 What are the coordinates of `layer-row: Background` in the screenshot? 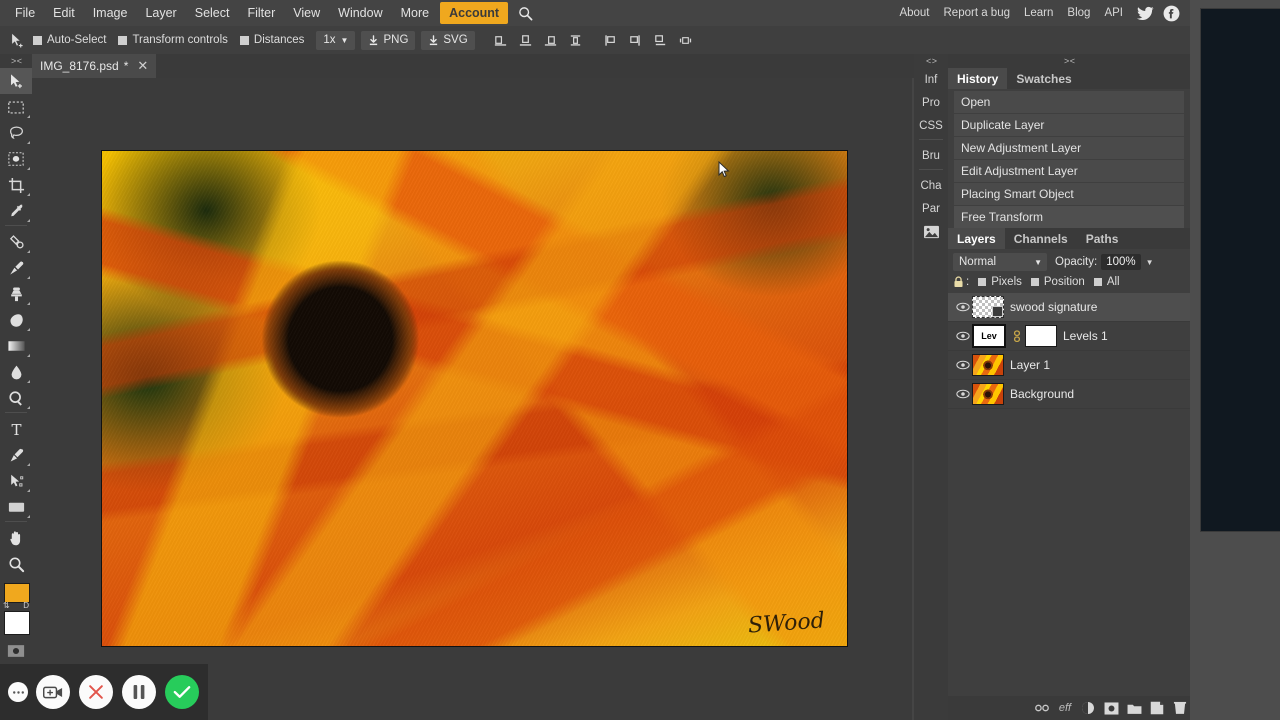 It's located at (1069, 394).